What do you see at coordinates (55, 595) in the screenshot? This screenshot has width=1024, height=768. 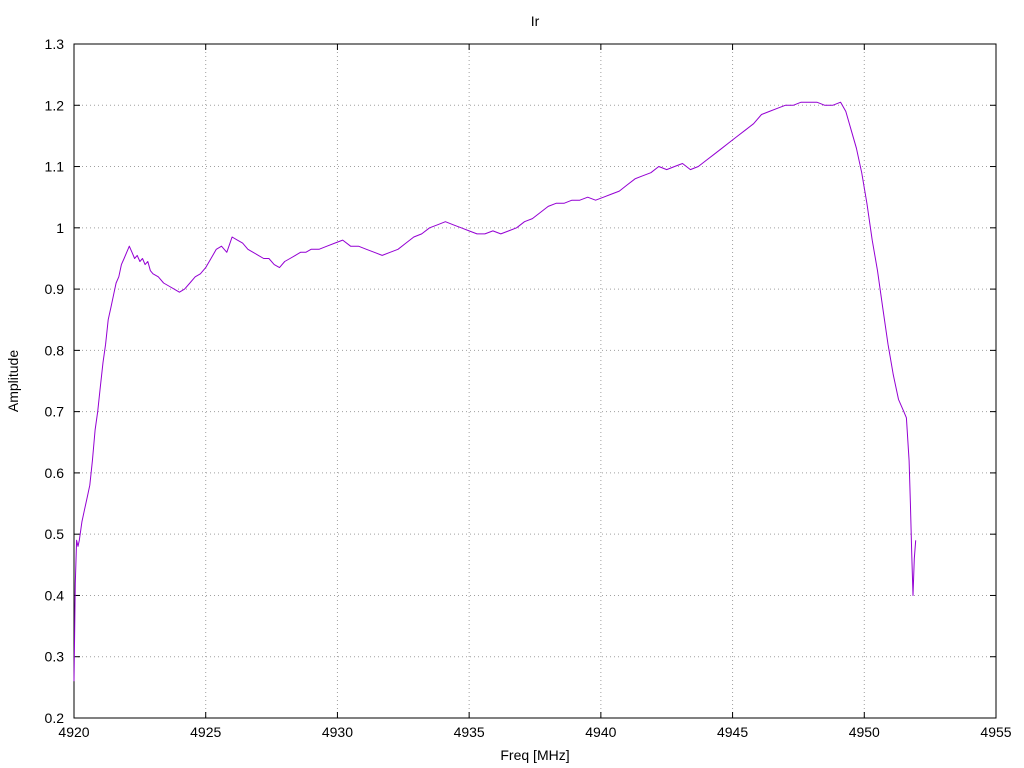 I see `y-tick-label: 0.4` at bounding box center [55, 595].